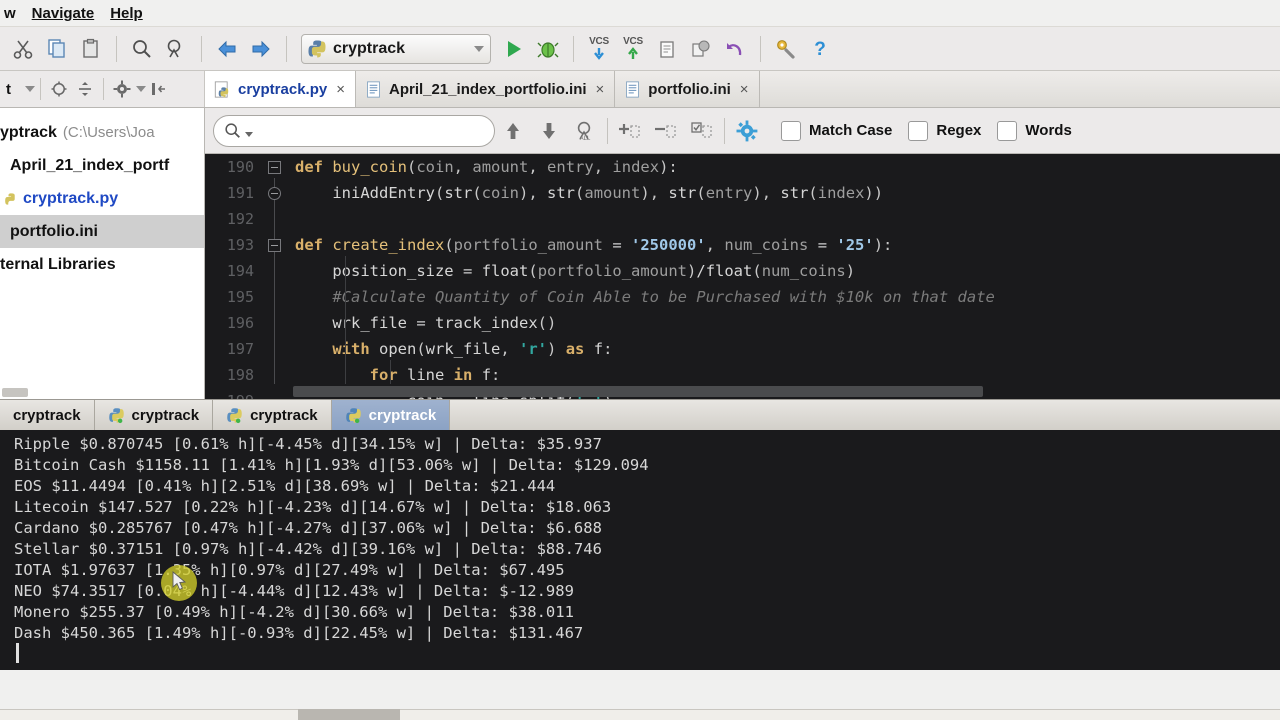  I want to click on menu-item-navigate: Navigate, so click(63, 13).